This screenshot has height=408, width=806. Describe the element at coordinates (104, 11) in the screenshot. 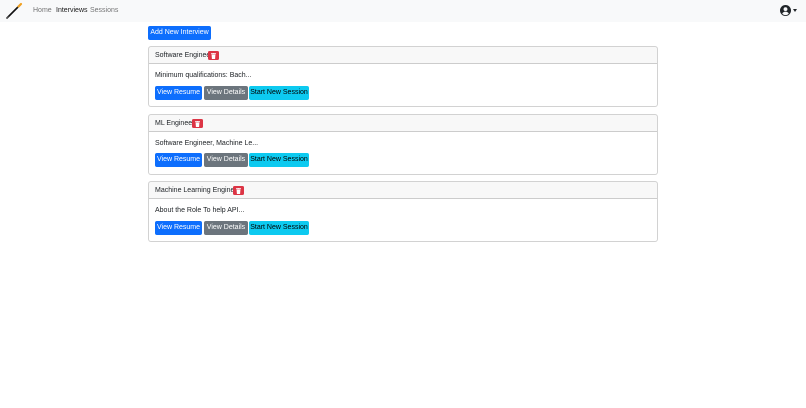

I see `nav-link-sessions: Sessions` at that location.